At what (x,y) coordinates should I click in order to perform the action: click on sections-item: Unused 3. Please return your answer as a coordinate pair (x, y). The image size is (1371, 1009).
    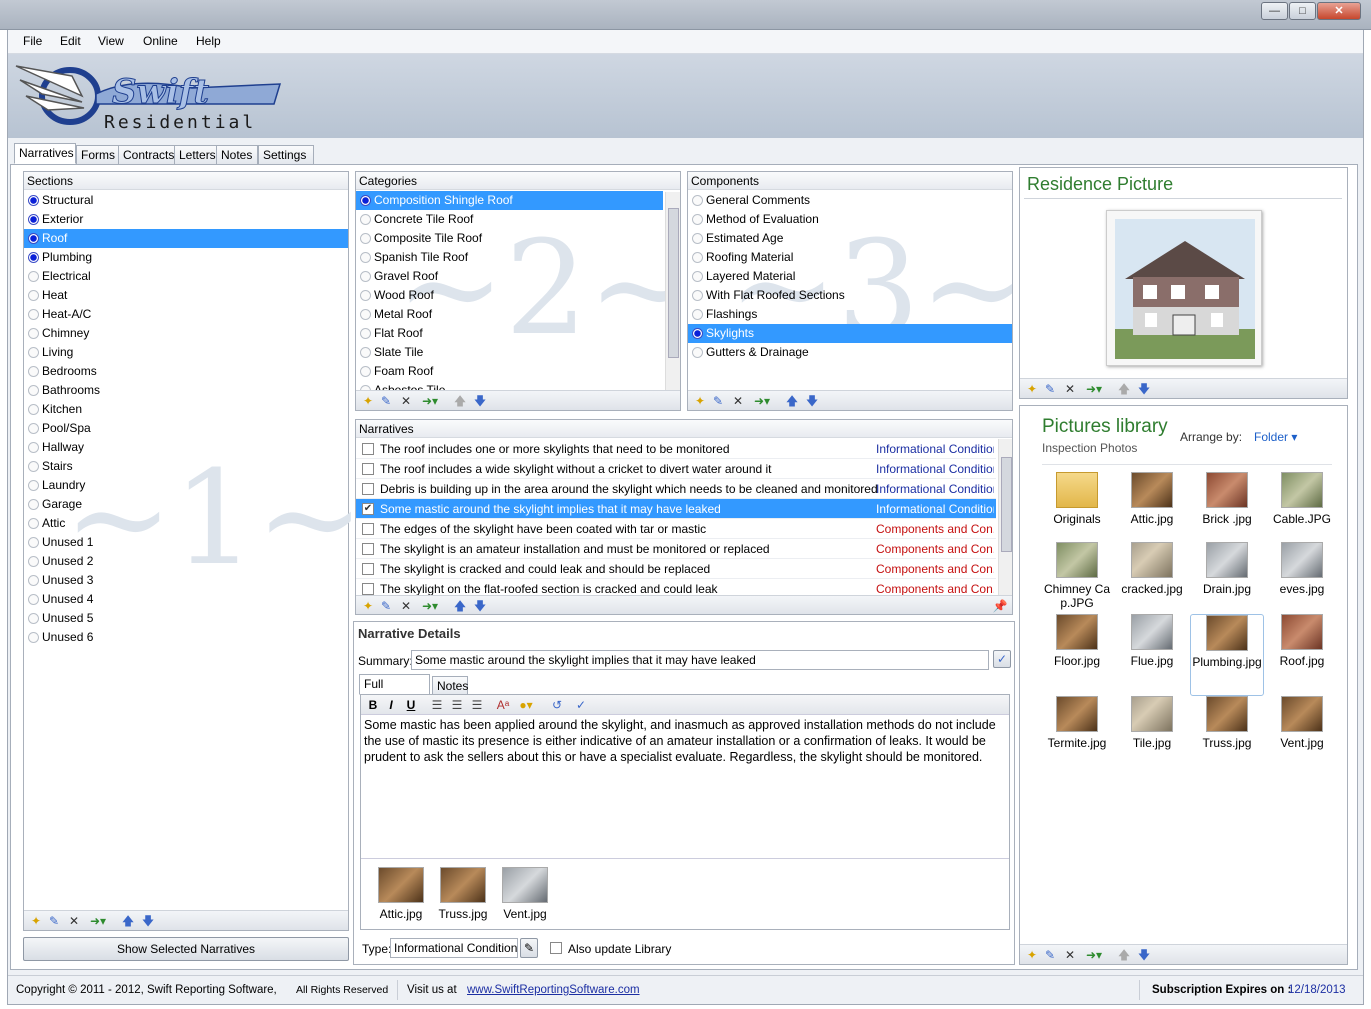
    Looking at the image, I should click on (186, 580).